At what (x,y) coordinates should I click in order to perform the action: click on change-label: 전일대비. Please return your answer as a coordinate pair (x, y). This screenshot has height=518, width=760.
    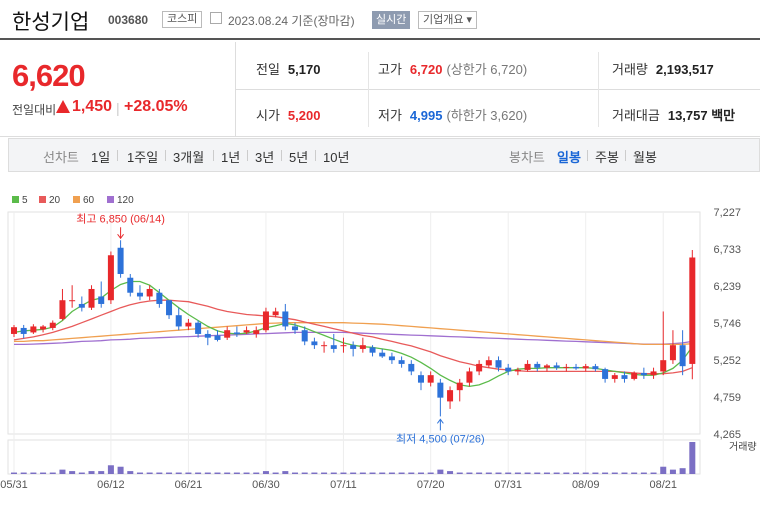
    Looking at the image, I should click on (34, 110).